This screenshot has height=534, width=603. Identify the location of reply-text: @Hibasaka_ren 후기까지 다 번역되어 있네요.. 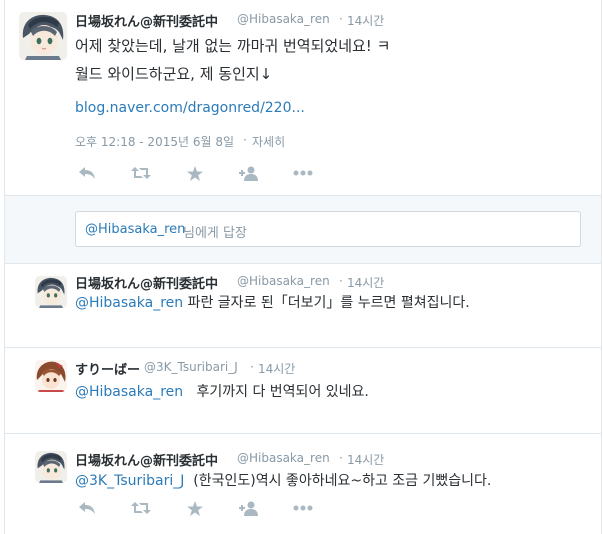
(222, 391).